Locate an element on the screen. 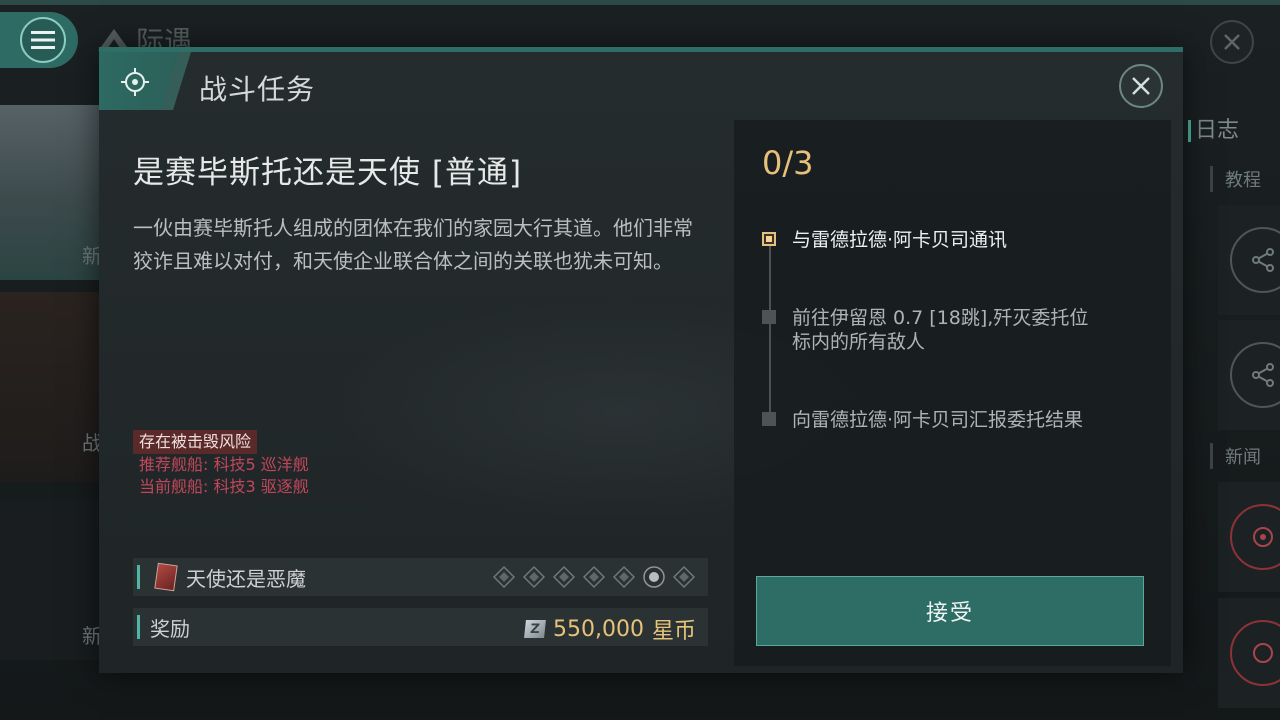 The height and width of the screenshot is (720, 1280). menu-button is located at coordinates (39, 40).